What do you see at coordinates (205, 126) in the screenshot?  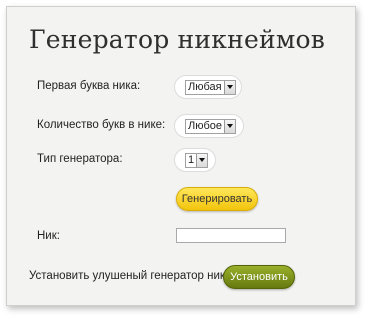 I see `letter-count-value: Любое` at bounding box center [205, 126].